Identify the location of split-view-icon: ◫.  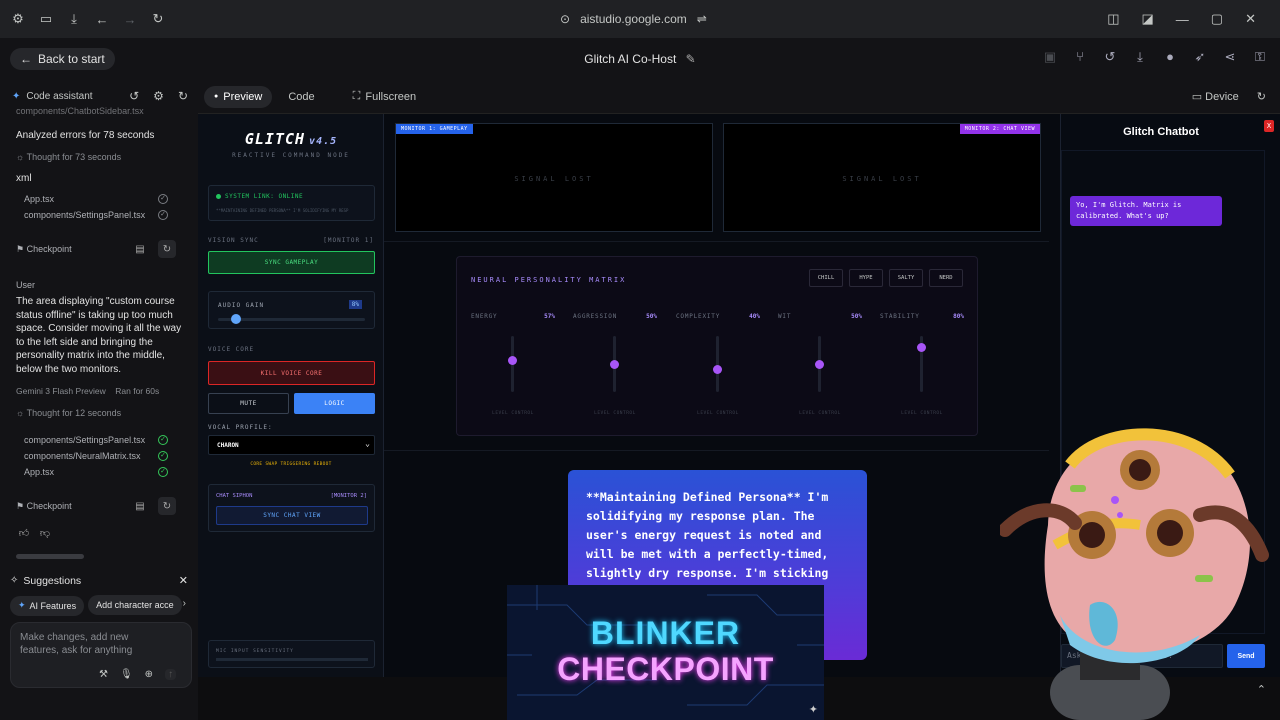
(1113, 19).